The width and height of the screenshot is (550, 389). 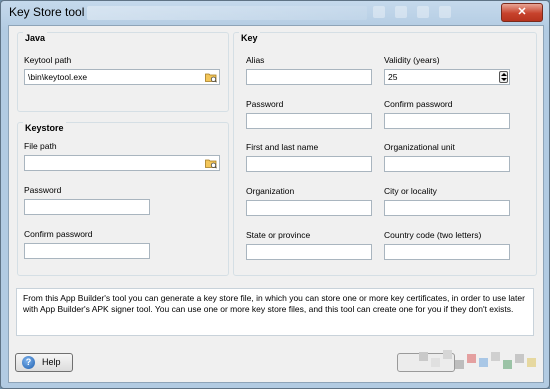 I want to click on first-last-name-field, so click(x=309, y=164).